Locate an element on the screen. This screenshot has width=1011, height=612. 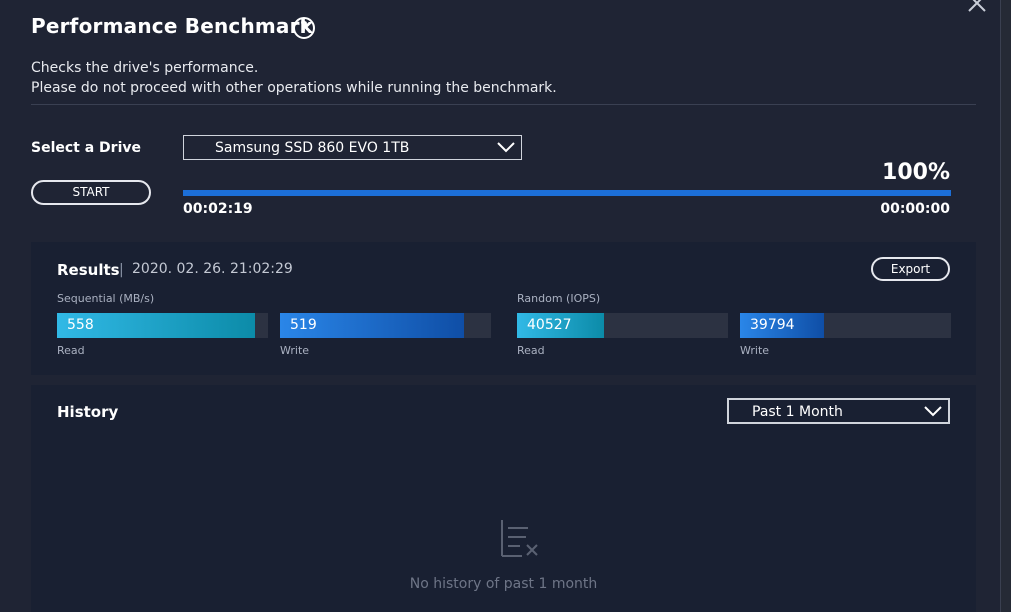
period-dropdown: Past 1 Month is located at coordinates (838, 411).